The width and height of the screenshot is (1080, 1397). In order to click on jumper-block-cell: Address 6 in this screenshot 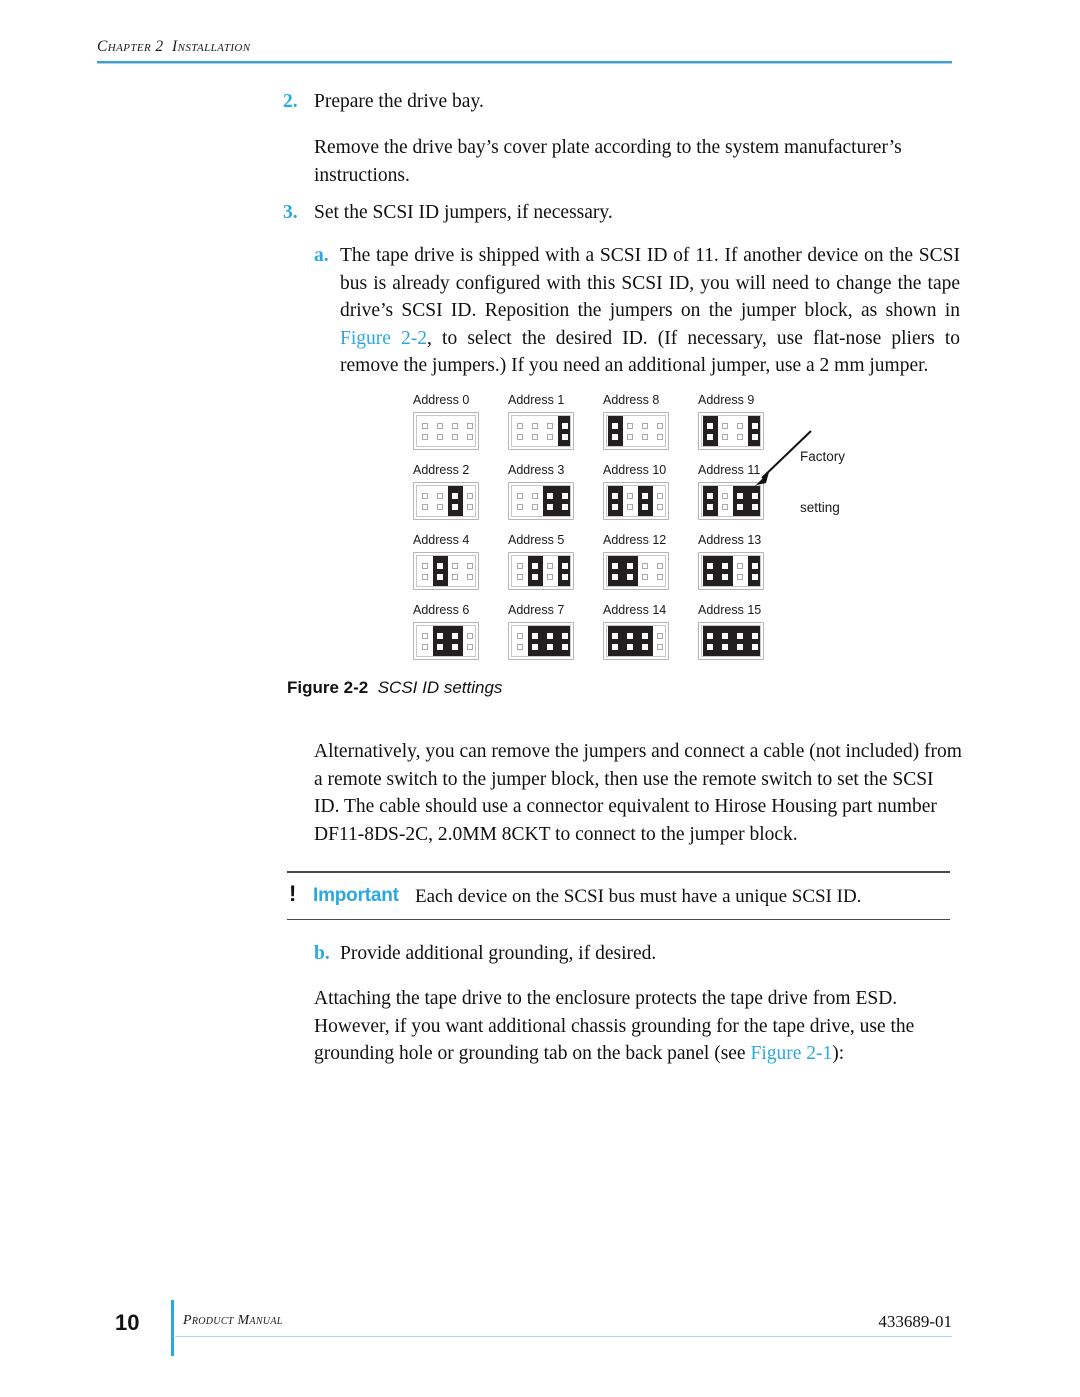, I will do `click(460, 631)`.